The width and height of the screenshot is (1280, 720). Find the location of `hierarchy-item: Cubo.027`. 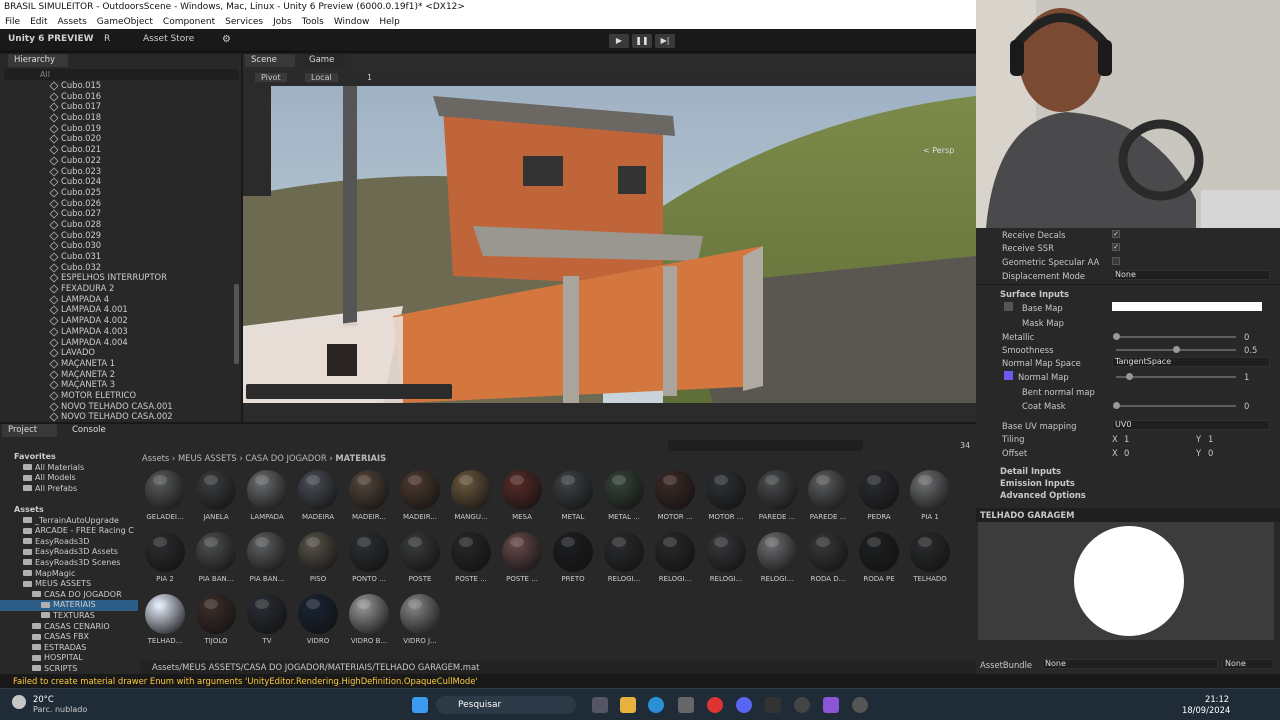

hierarchy-item: Cubo.027 is located at coordinates (120, 213).